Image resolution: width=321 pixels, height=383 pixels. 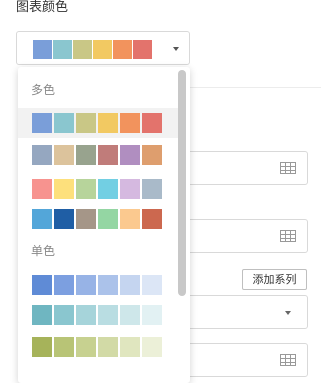 What do you see at coordinates (43, 90) in the screenshot?
I see `group-label-multicolor: 多色` at bounding box center [43, 90].